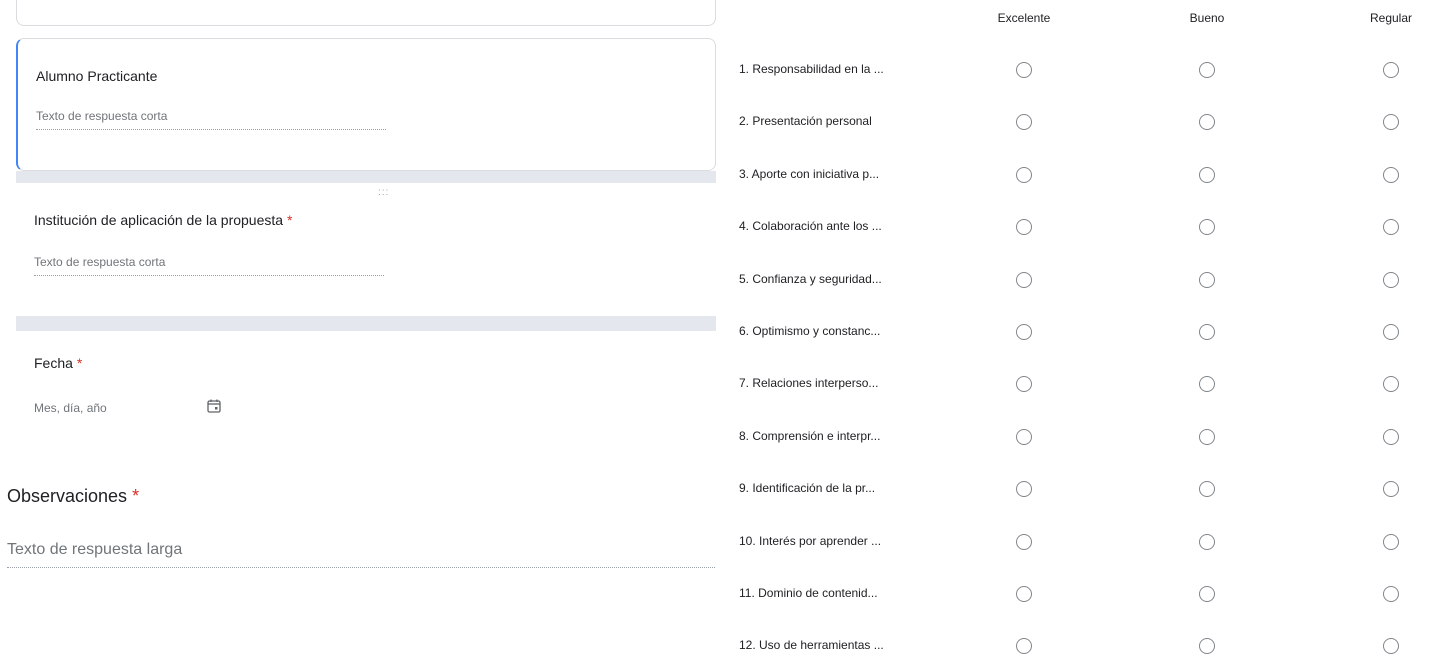 The image size is (1429, 662). What do you see at coordinates (361, 554) in the screenshot?
I see `long-answer-field: Texto de respuesta larga` at bounding box center [361, 554].